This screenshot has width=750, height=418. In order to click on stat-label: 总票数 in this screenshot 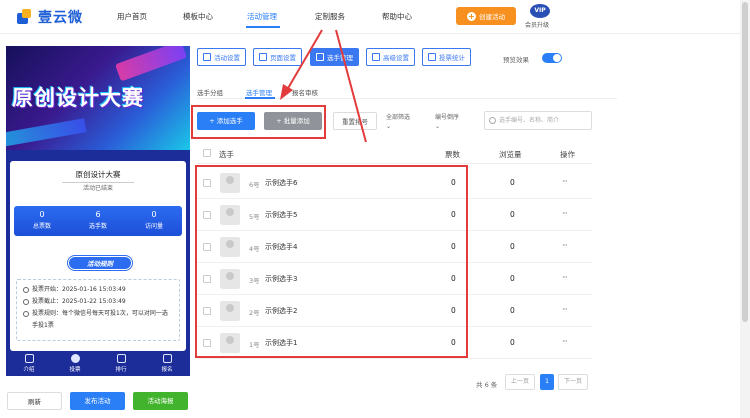, I will do `click(41, 226)`.